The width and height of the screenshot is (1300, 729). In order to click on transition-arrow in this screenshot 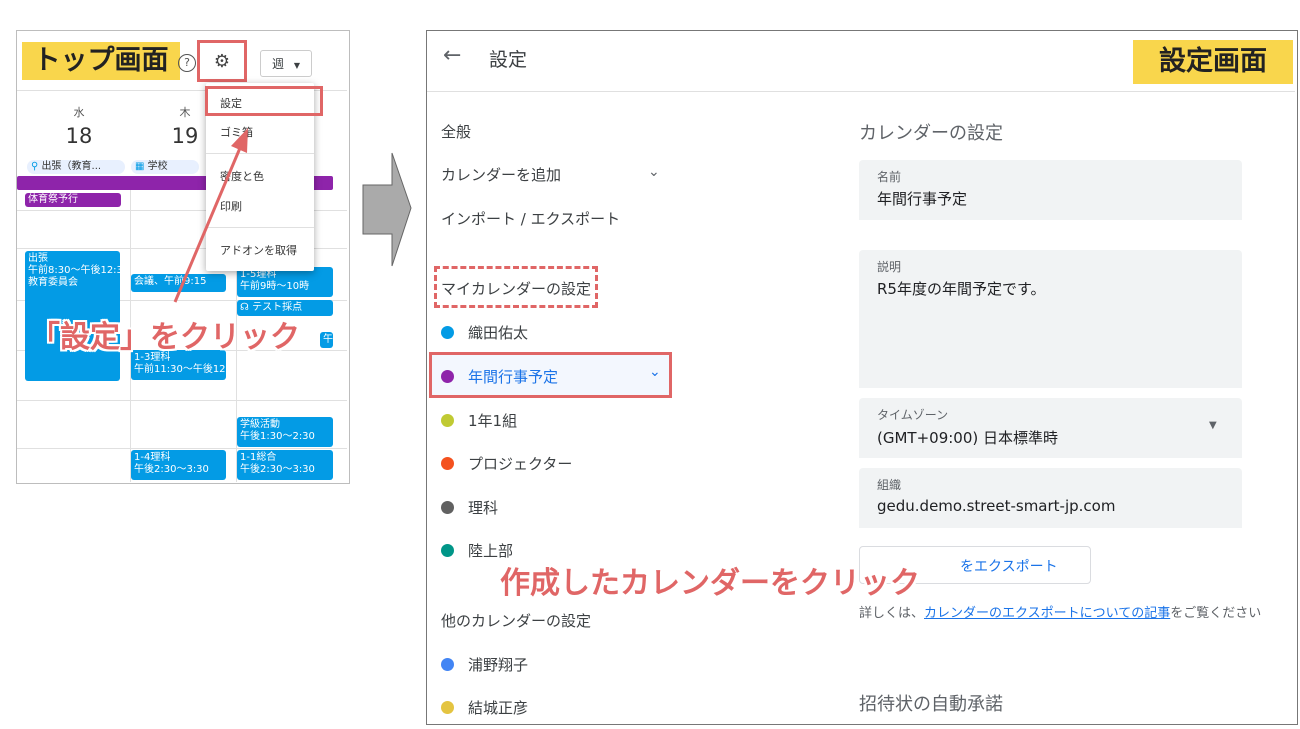, I will do `click(387, 209)`.